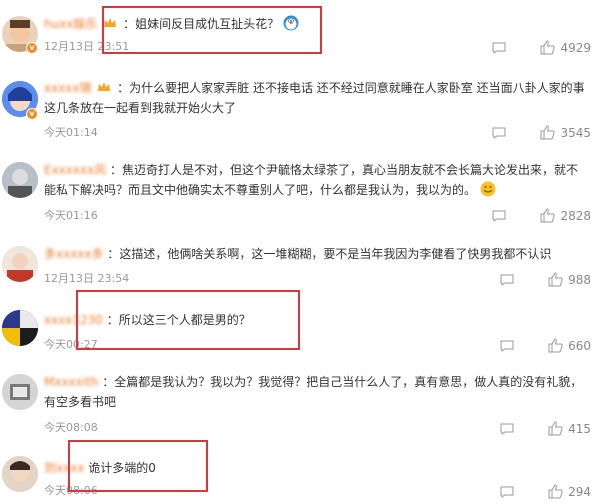  I want to click on username: Mxxxxith, so click(71, 382).